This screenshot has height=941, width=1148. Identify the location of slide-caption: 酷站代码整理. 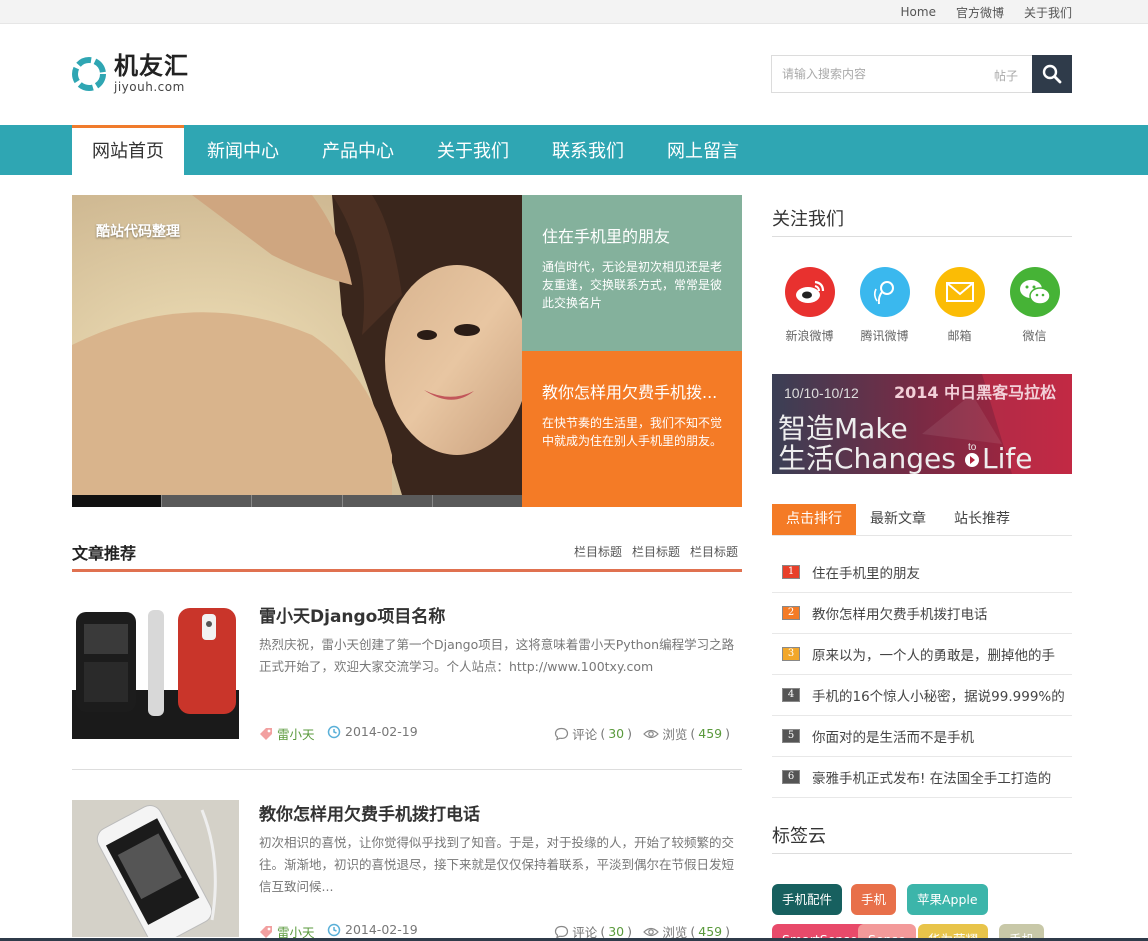
(138, 232).